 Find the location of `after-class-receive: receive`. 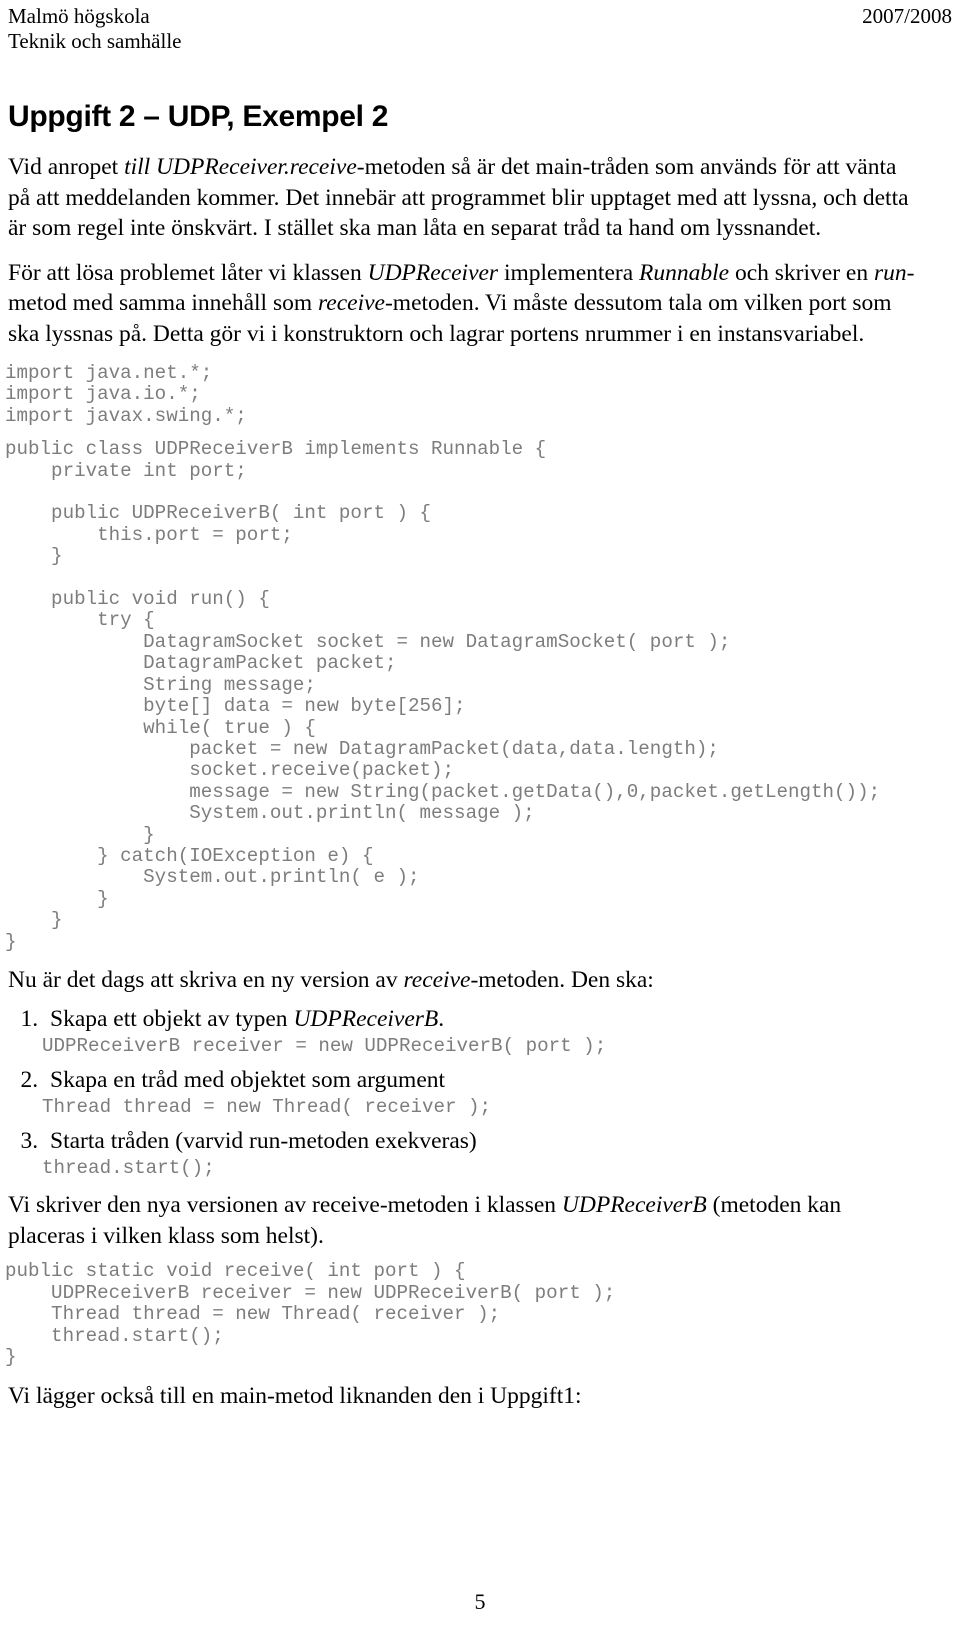

after-class-receive: receive is located at coordinates (437, 979).